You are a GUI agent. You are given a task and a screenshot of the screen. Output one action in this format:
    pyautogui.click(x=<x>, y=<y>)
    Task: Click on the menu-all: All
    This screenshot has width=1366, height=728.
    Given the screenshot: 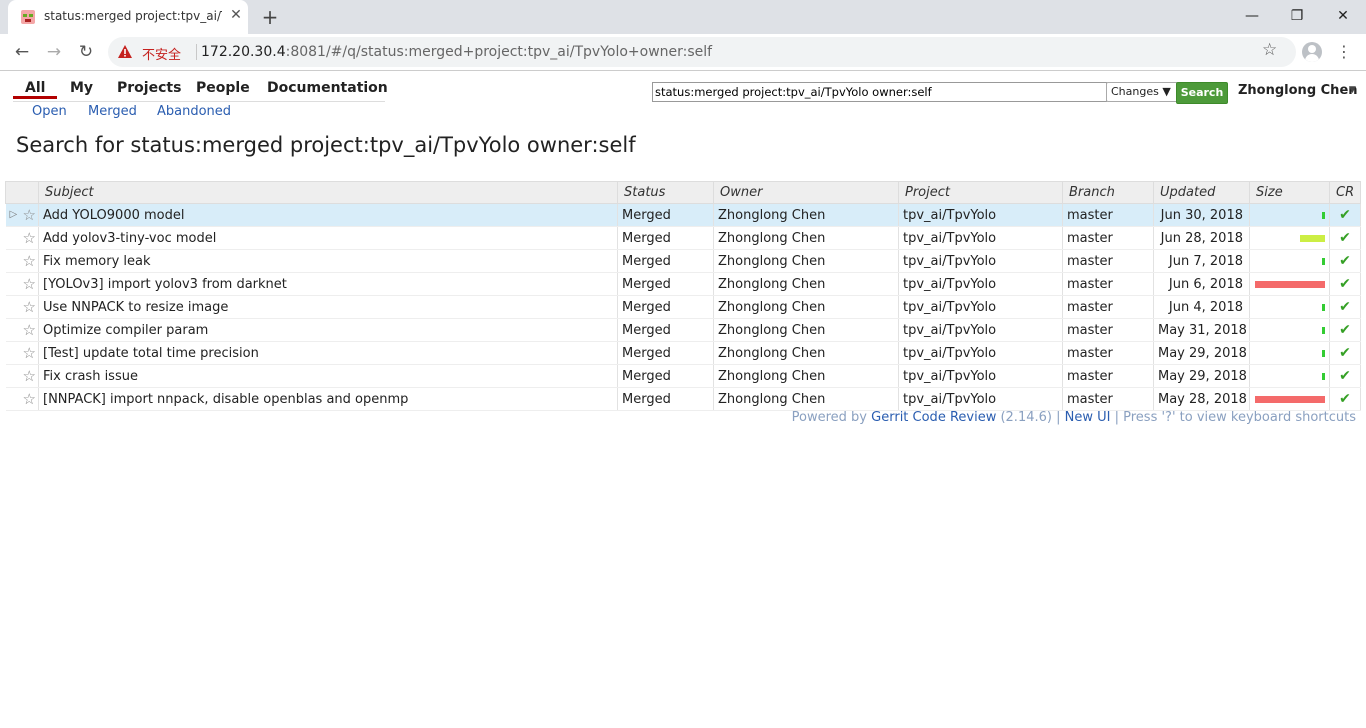 What is the action you would take?
    pyautogui.click(x=35, y=88)
    